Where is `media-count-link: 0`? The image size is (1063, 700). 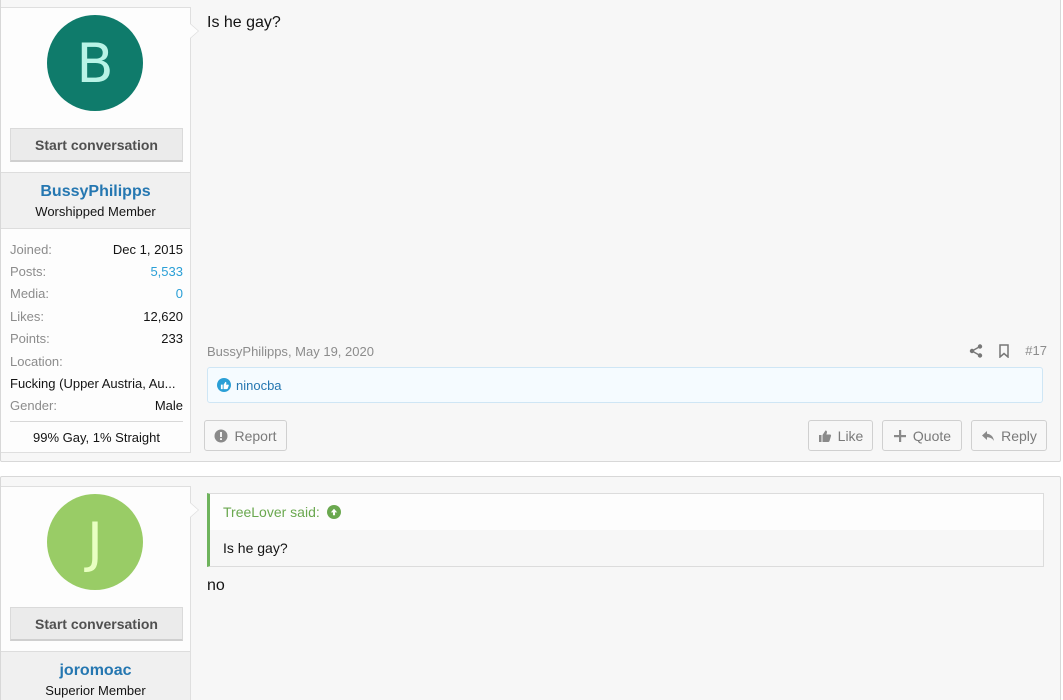 media-count-link: 0 is located at coordinates (179, 293).